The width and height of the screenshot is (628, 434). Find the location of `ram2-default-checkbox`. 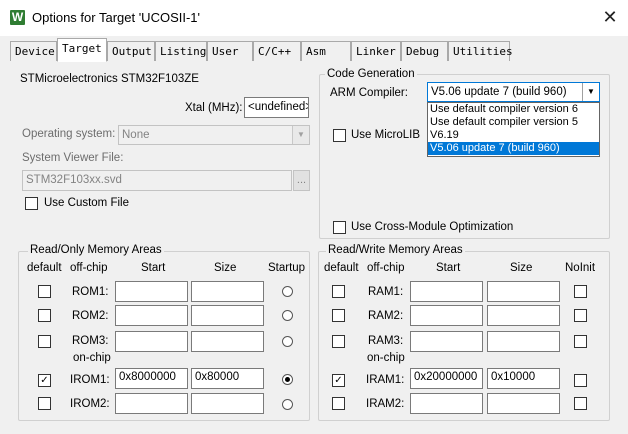

ram2-default-checkbox is located at coordinates (338, 315).